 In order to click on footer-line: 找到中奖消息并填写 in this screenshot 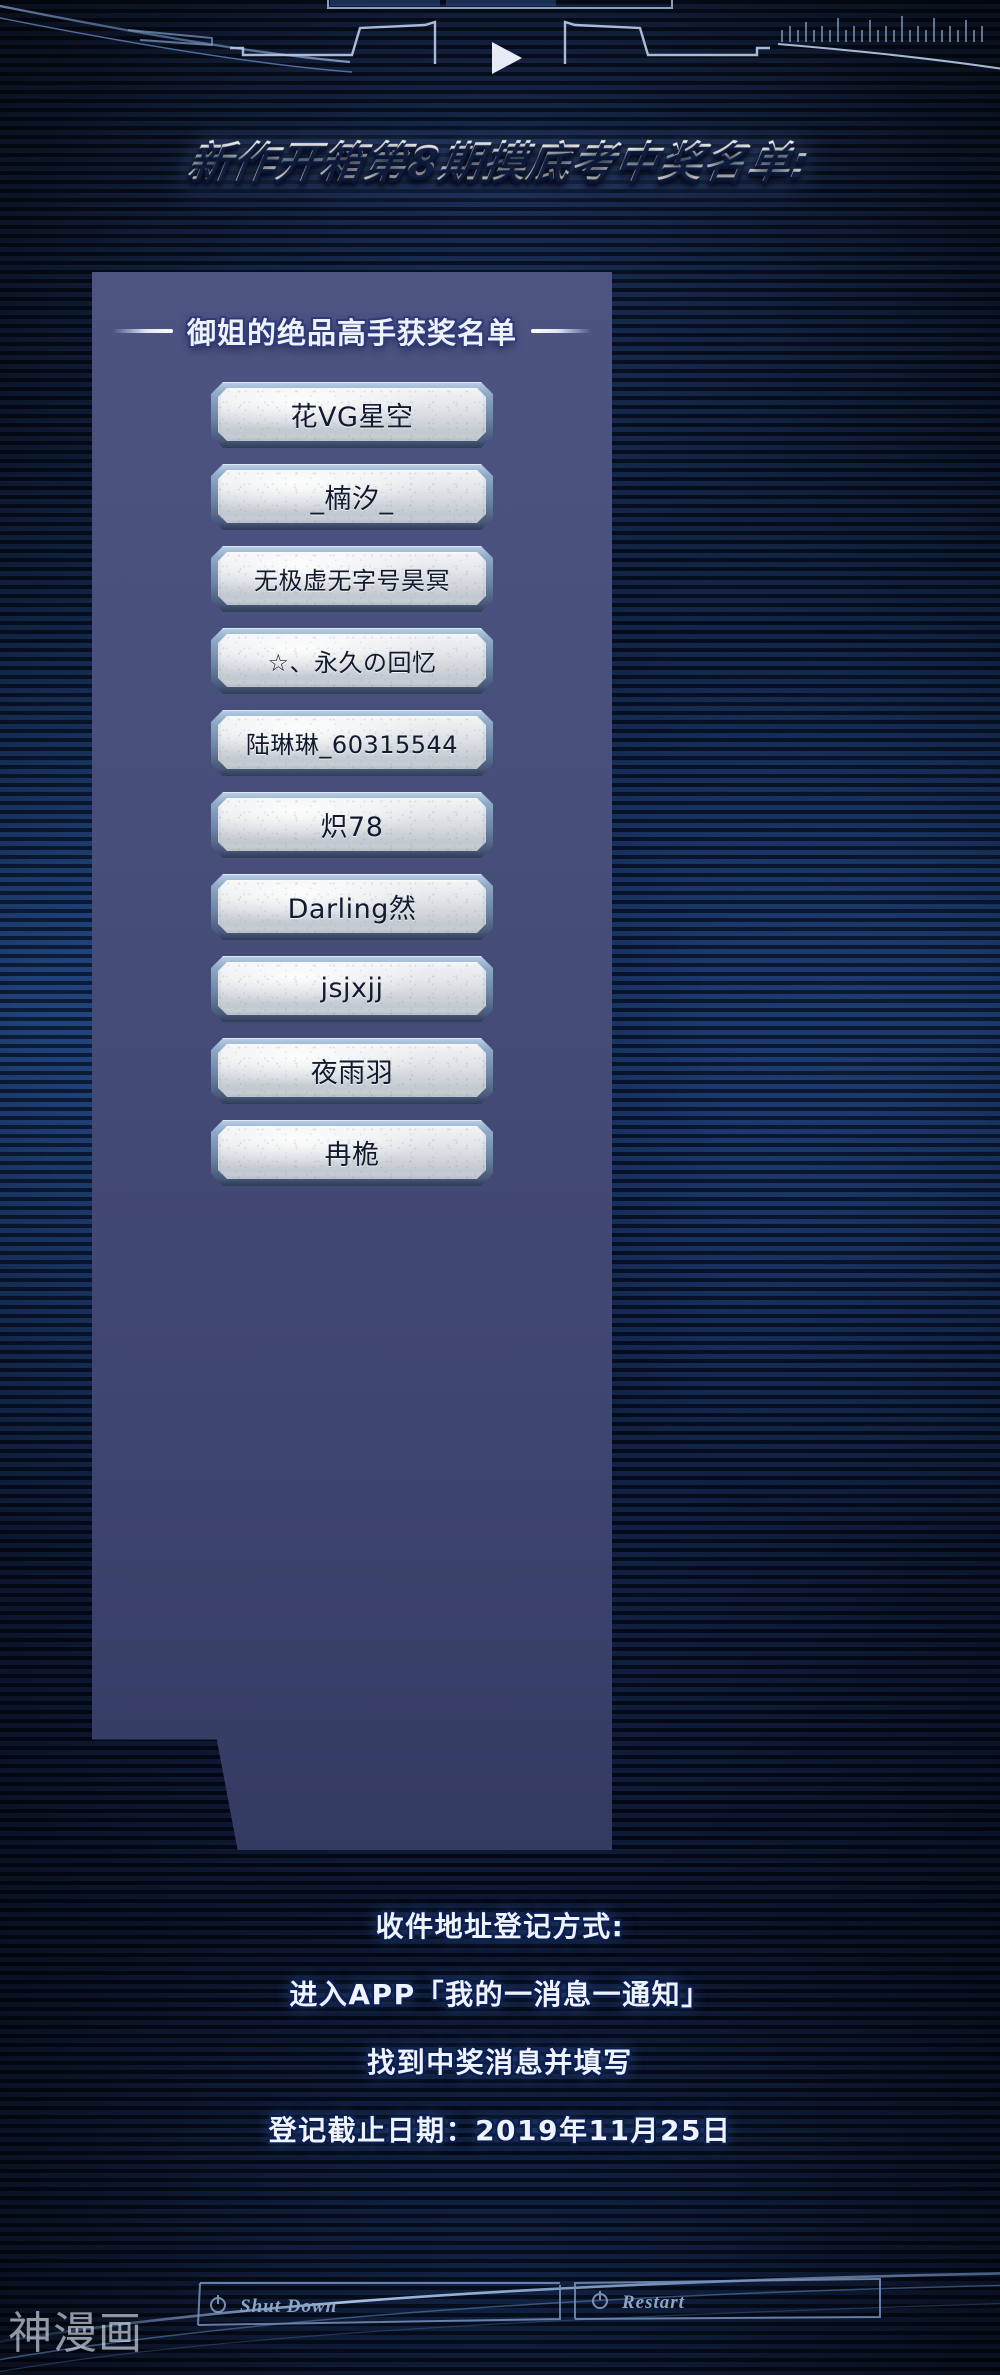, I will do `click(500, 2062)`.